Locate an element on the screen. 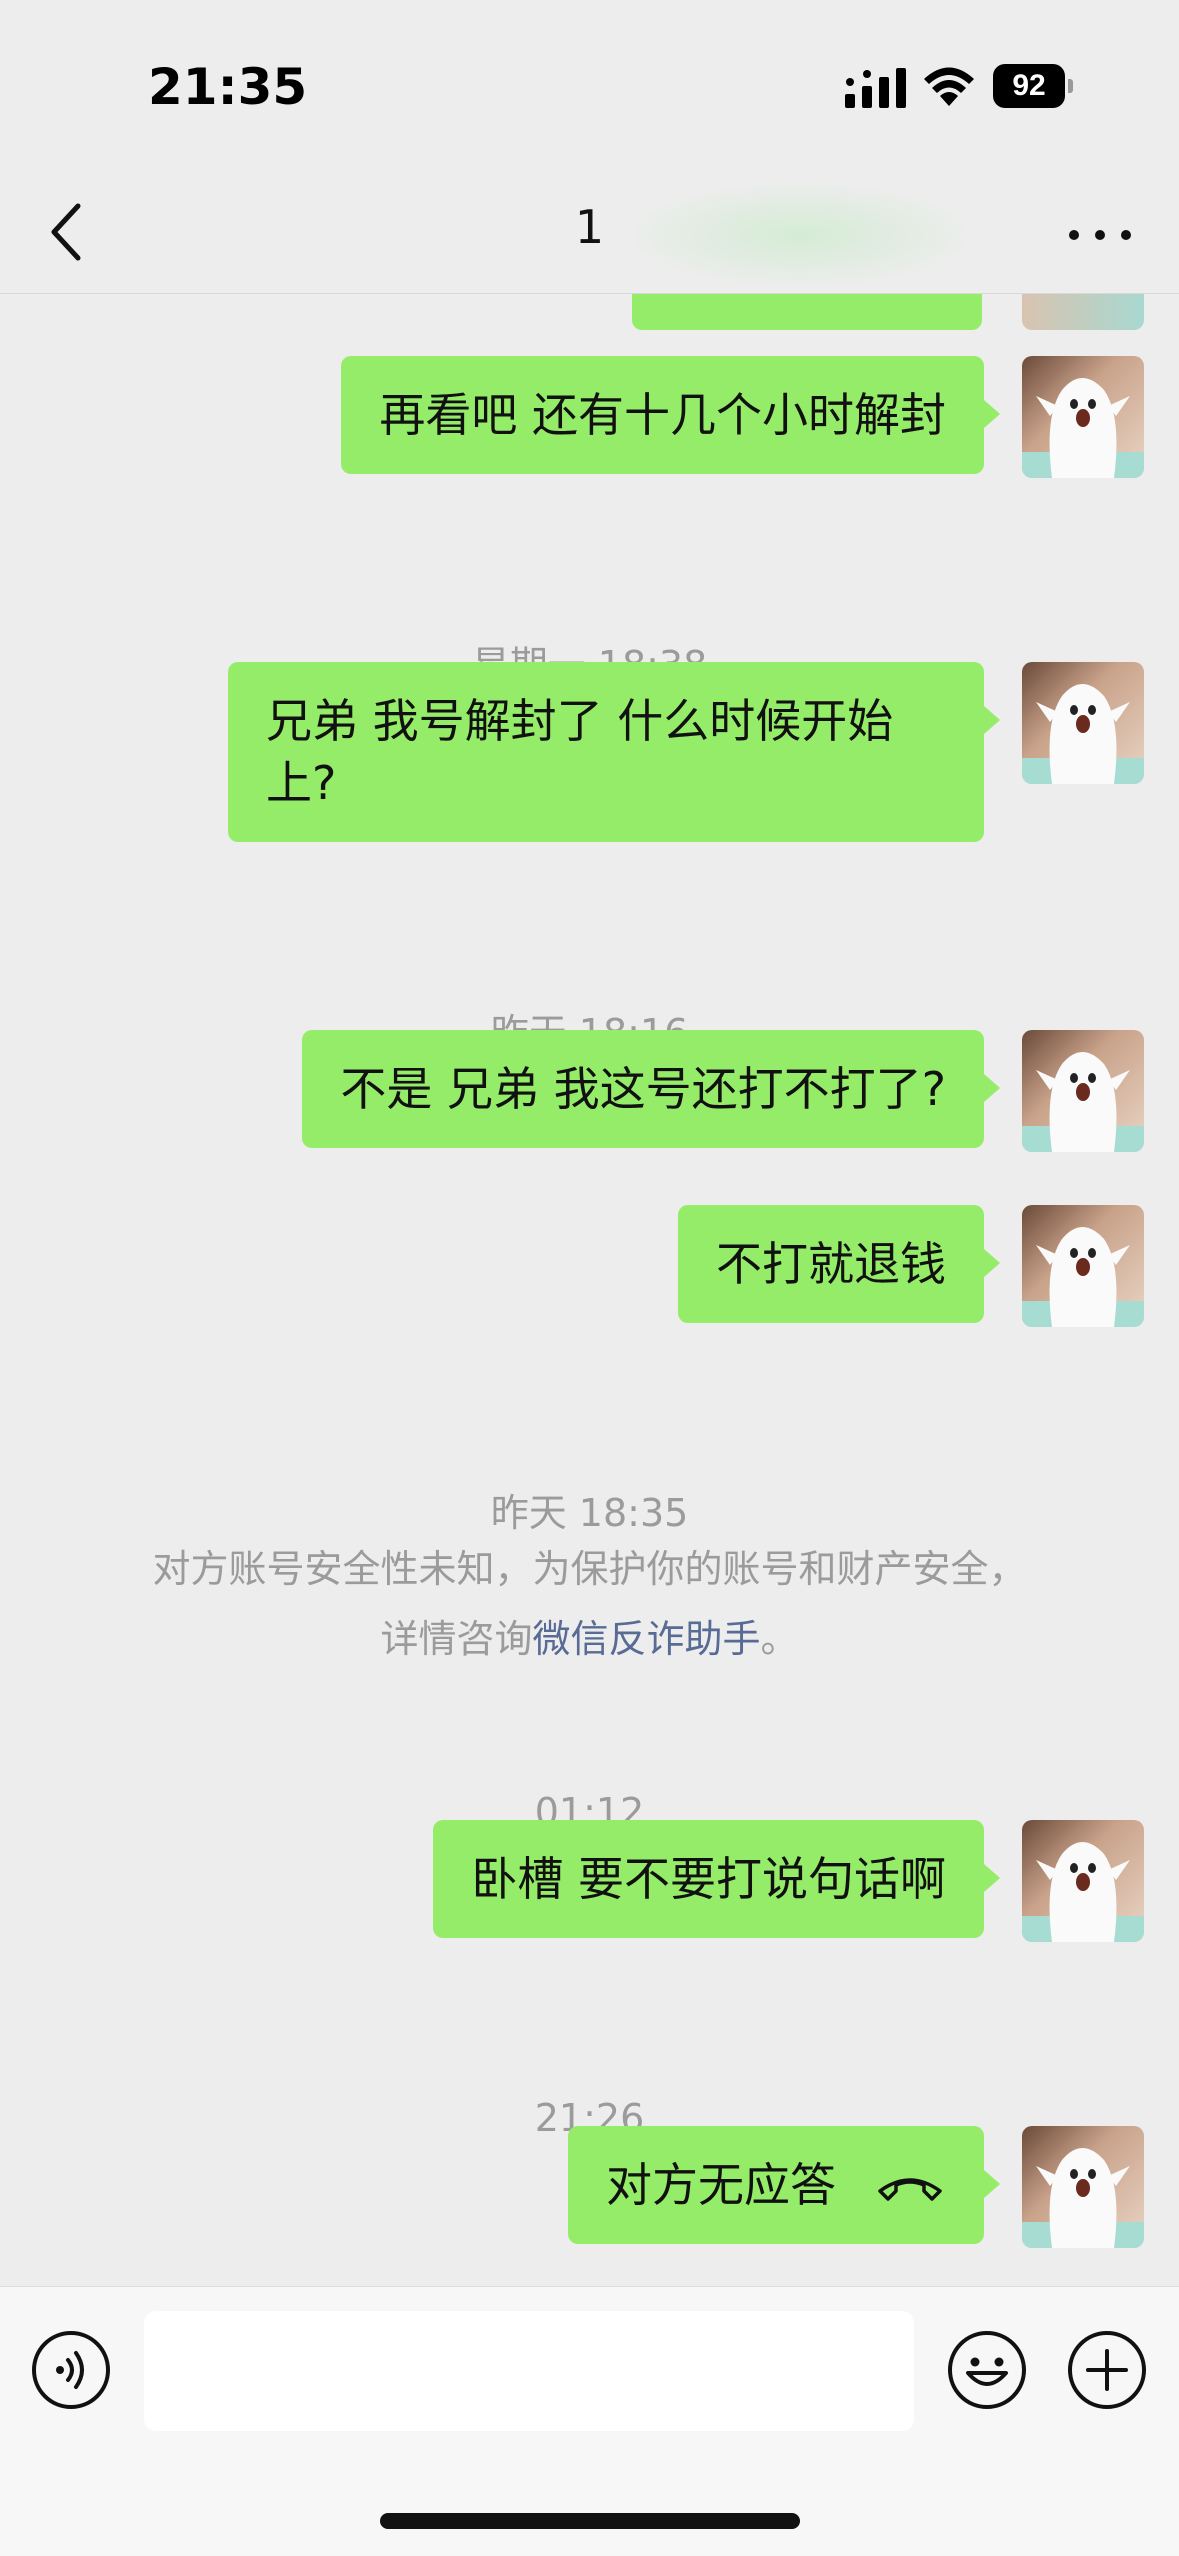 The image size is (1179, 2556). voice-input-icon is located at coordinates (71, 2370).